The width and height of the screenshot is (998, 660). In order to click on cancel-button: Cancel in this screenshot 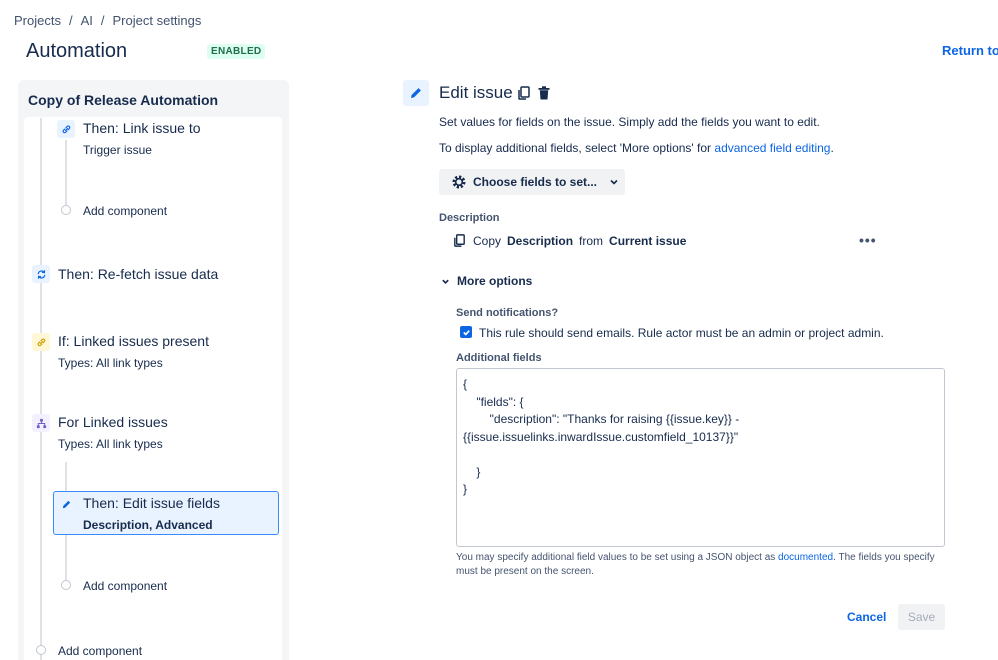, I will do `click(866, 617)`.